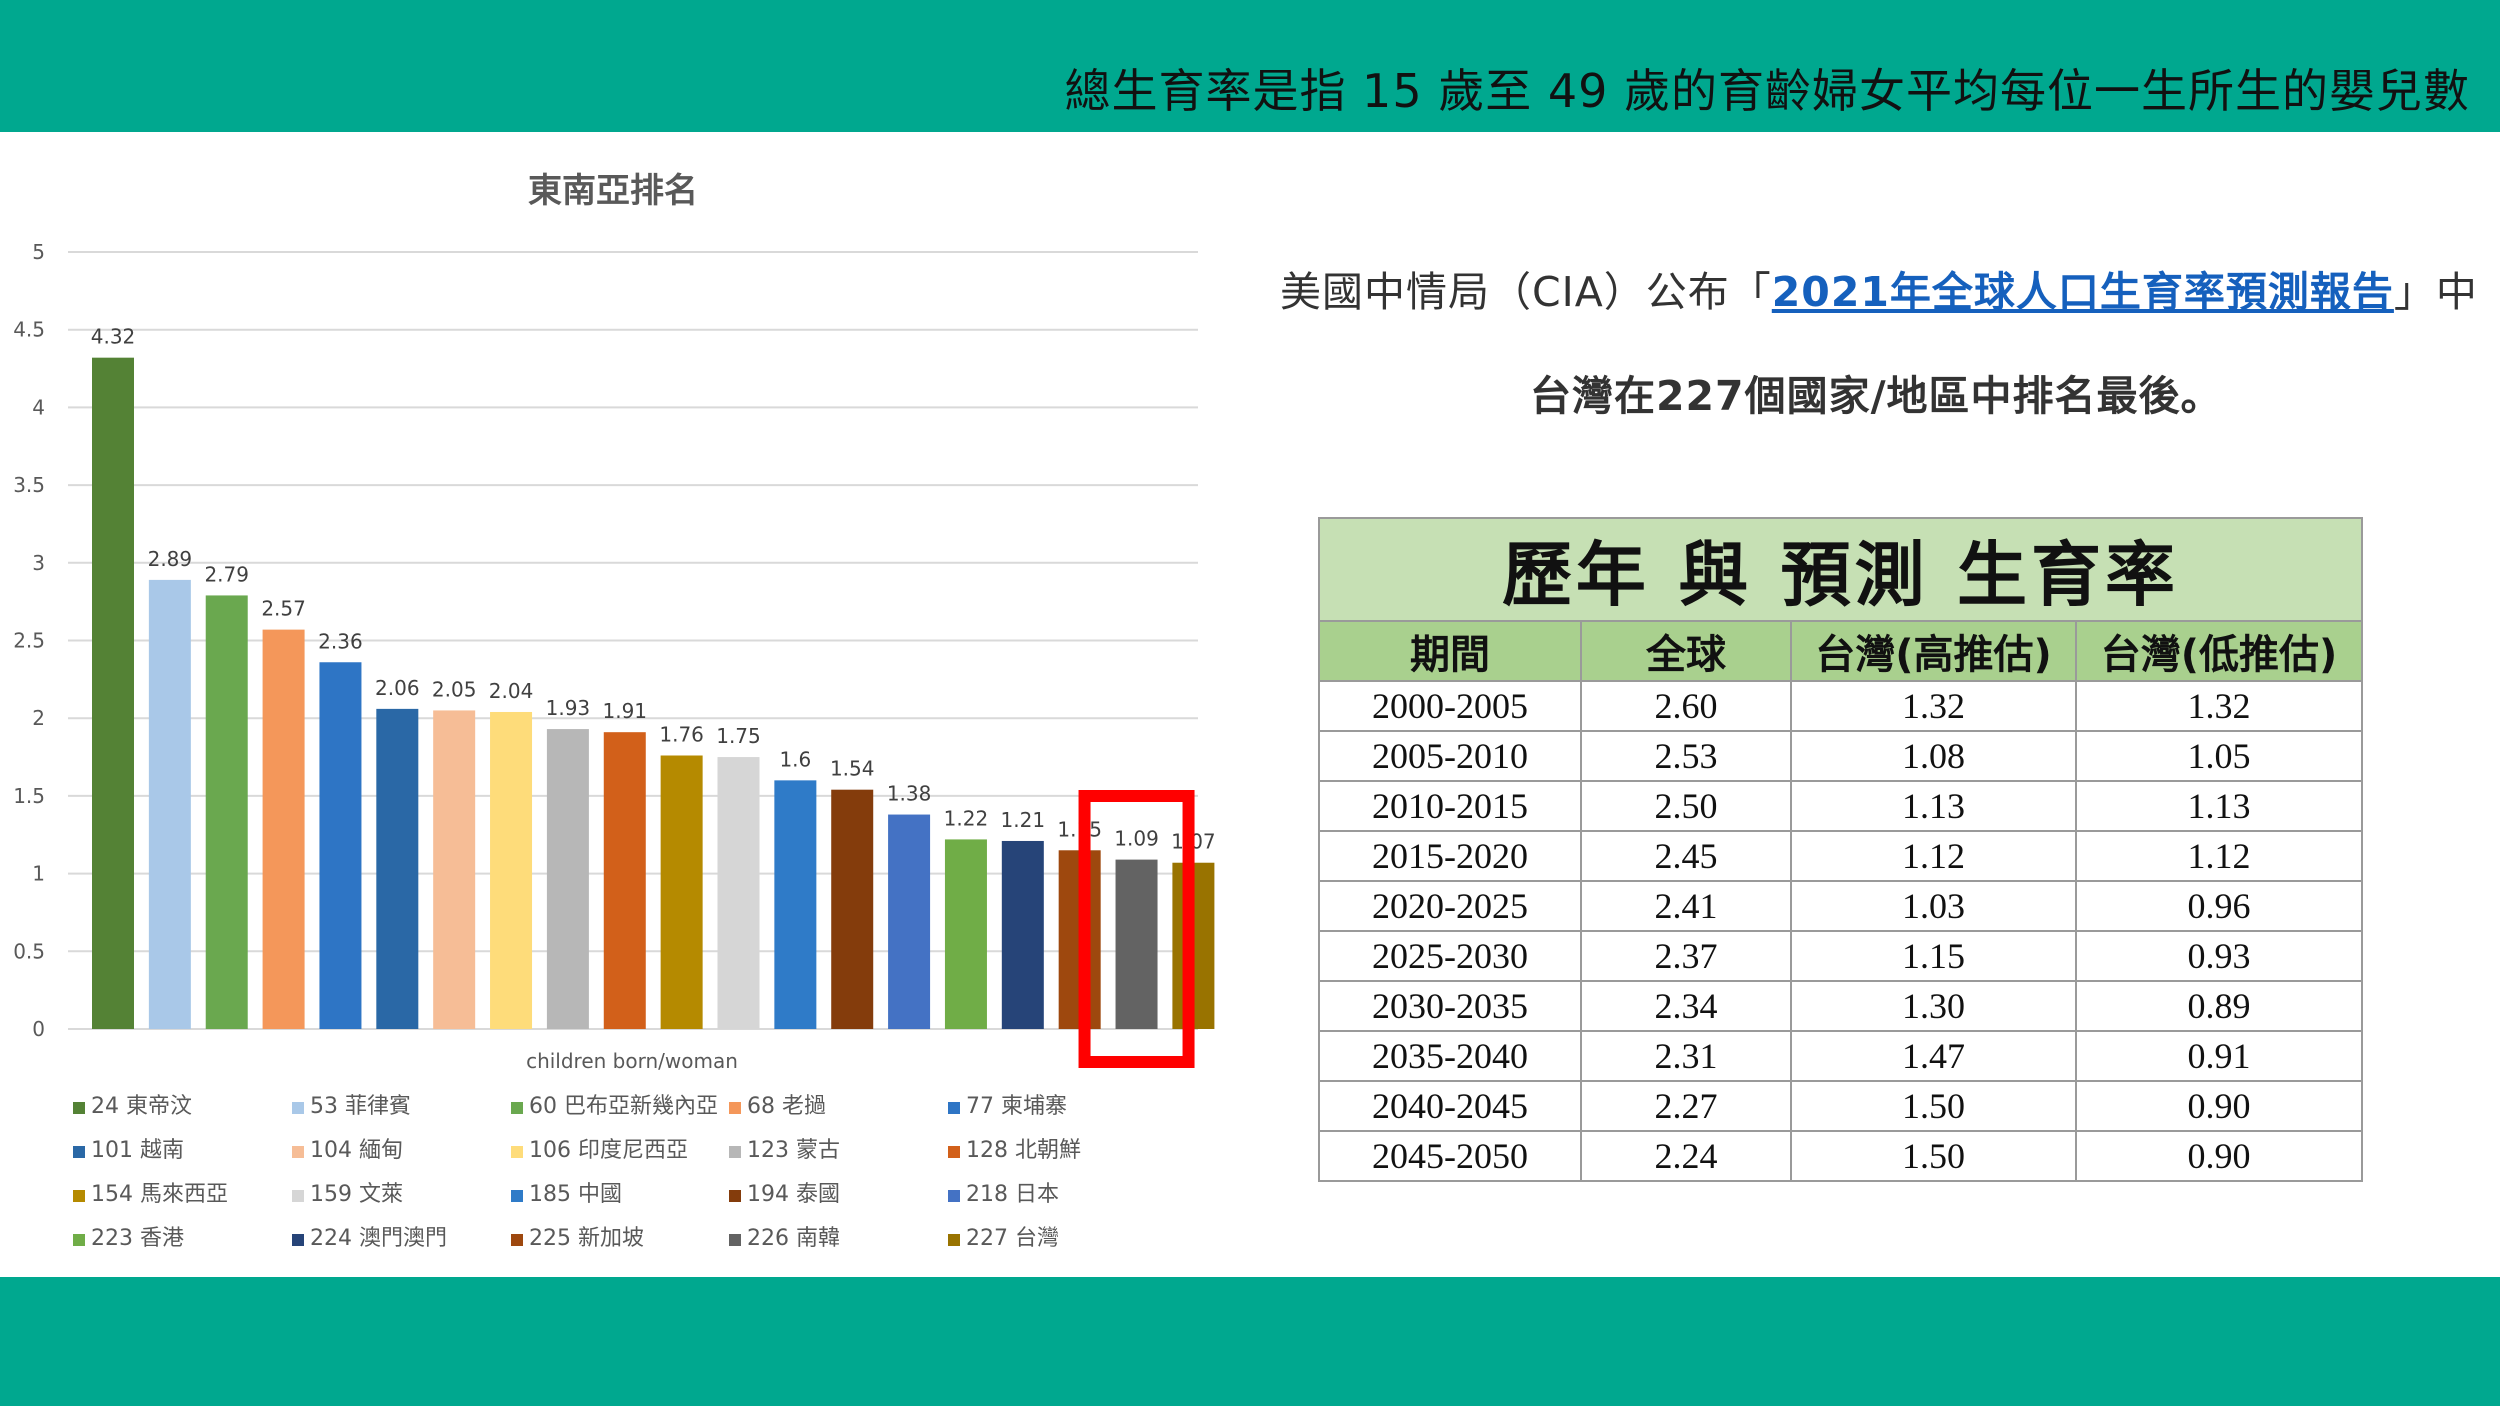 The width and height of the screenshot is (2500, 1406). Describe the element at coordinates (1686, 1056) in the screenshot. I see `global-cell: 2.31` at that location.